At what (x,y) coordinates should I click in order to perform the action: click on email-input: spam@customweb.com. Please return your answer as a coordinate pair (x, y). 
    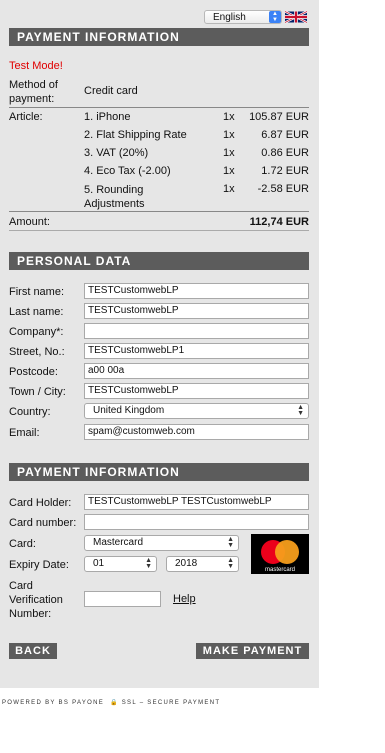
    Looking at the image, I should click on (196, 432).